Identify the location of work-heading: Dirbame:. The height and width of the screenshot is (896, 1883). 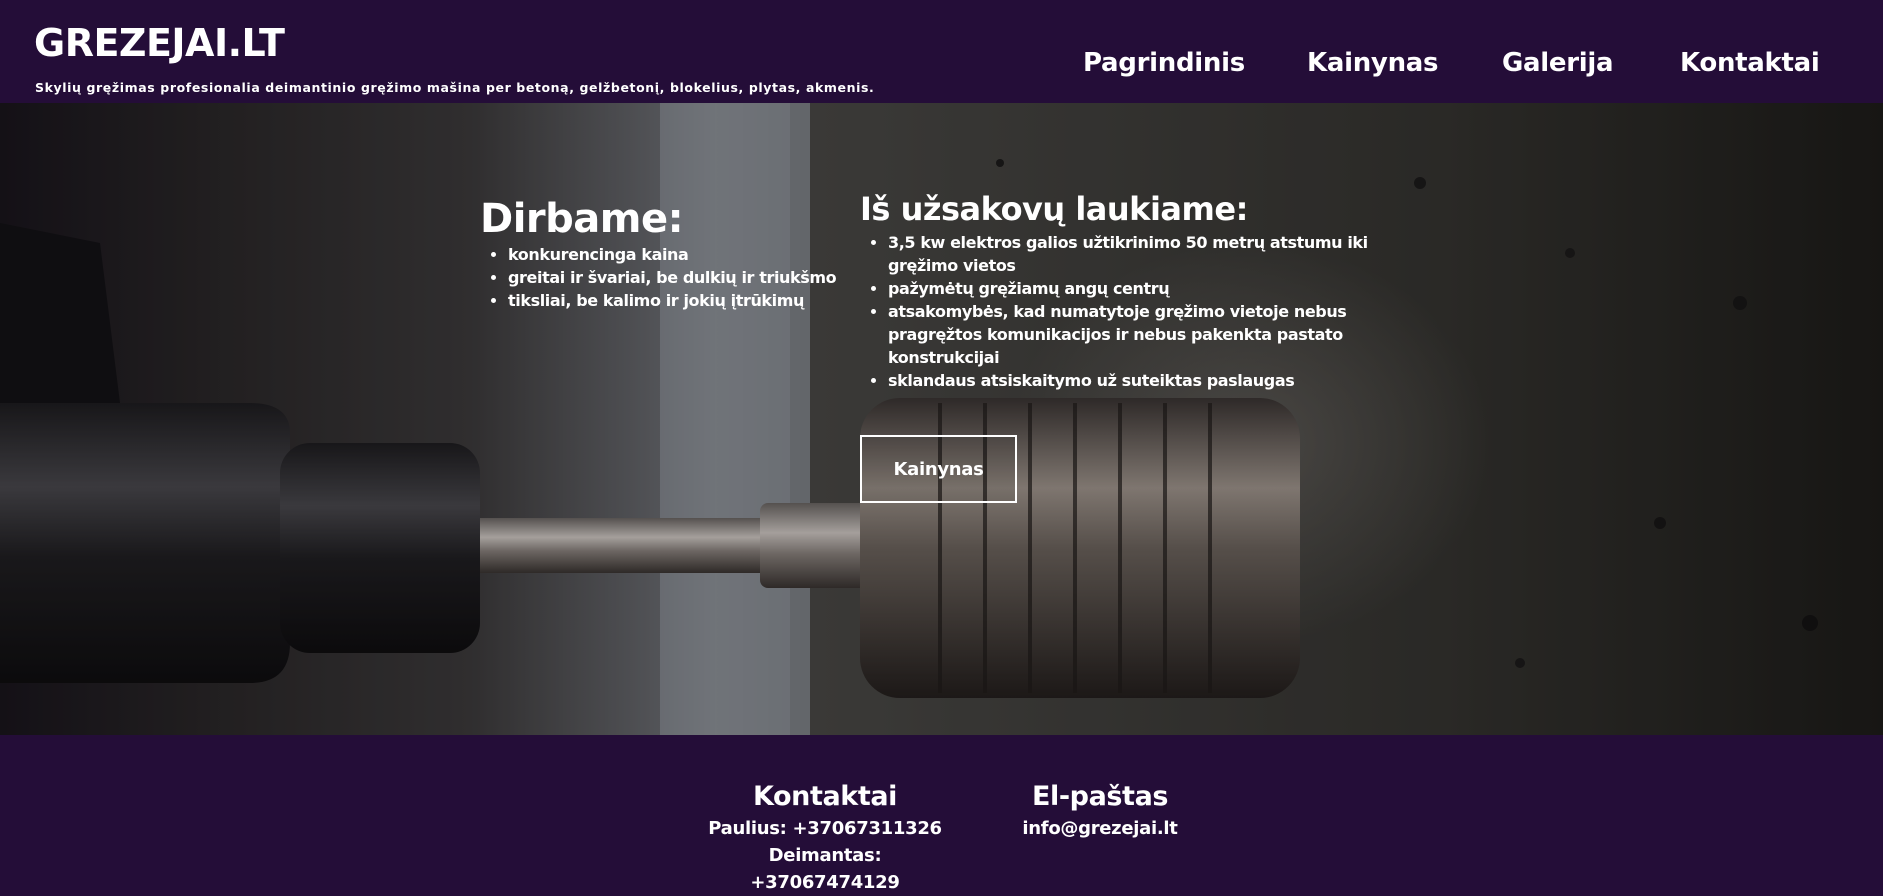
(582, 219).